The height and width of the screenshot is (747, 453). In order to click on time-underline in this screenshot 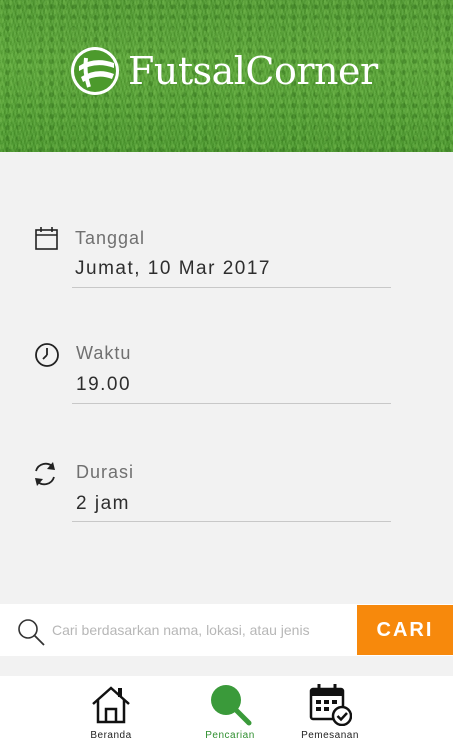, I will do `click(231, 403)`.